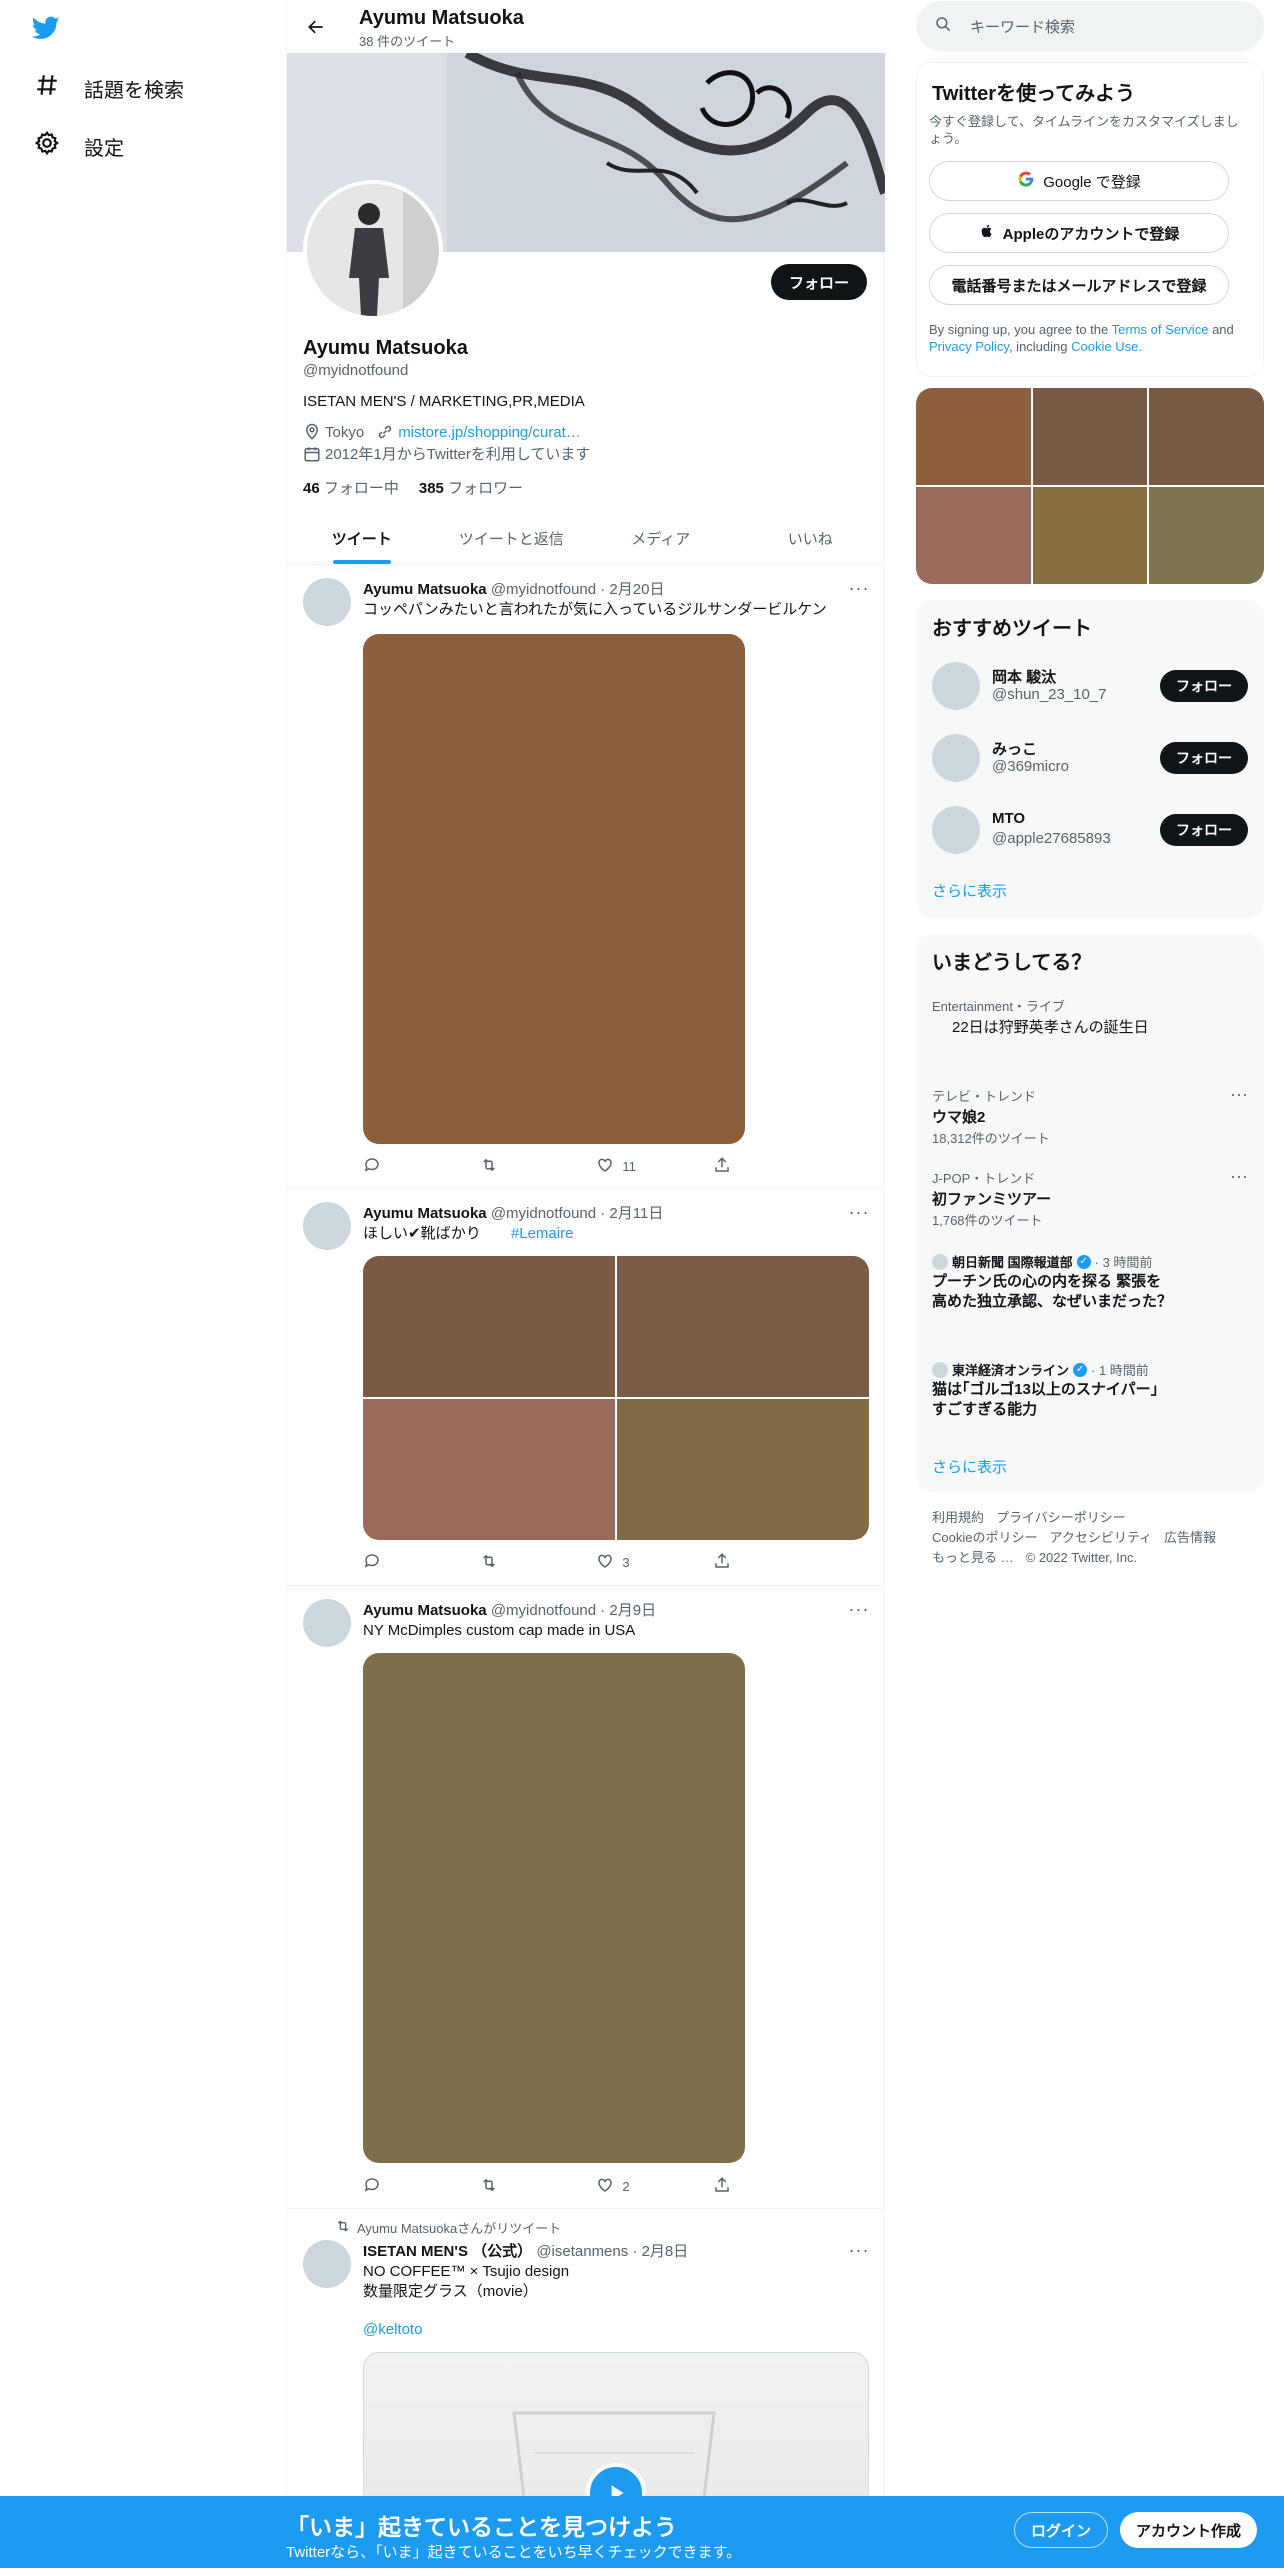 This screenshot has height=2568, width=1284. I want to click on tweet-image-grid, so click(616, 1398).